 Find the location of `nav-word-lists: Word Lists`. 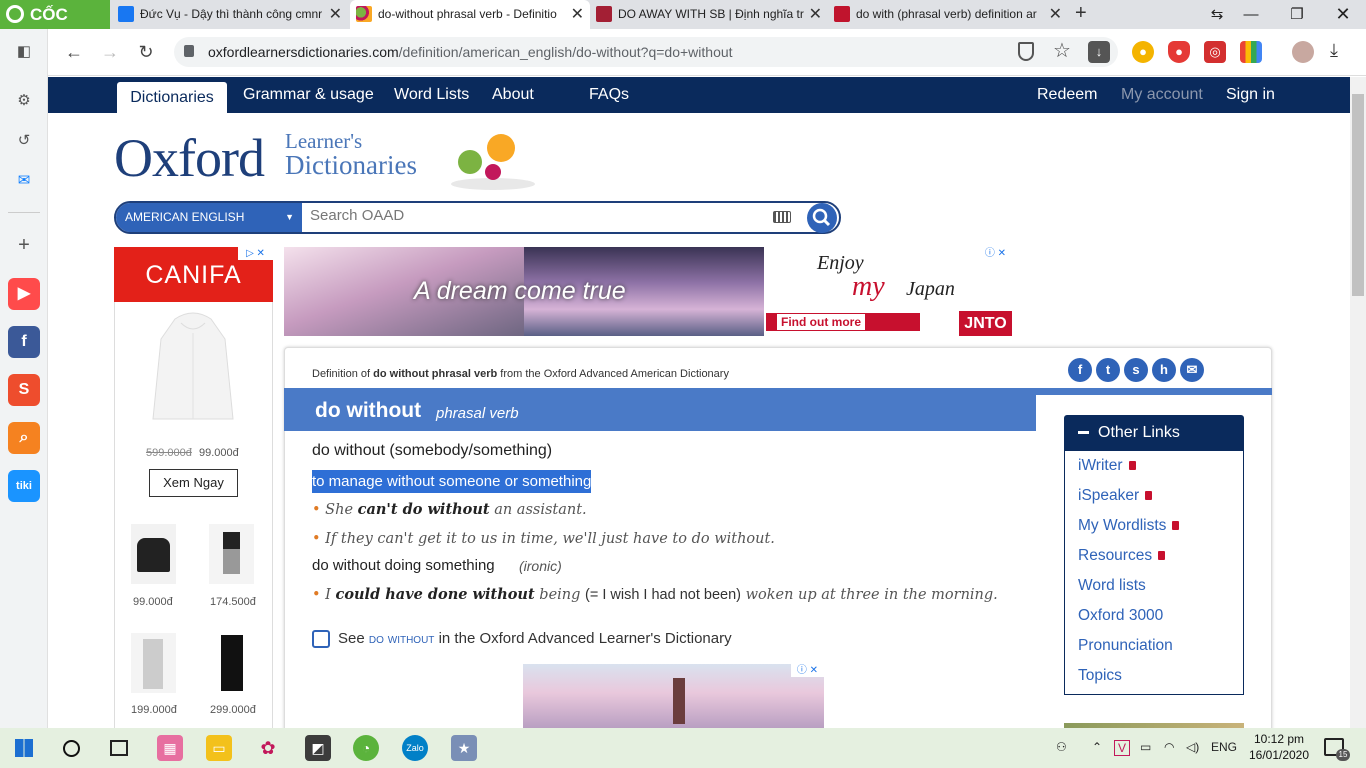

nav-word-lists: Word Lists is located at coordinates (431, 95).